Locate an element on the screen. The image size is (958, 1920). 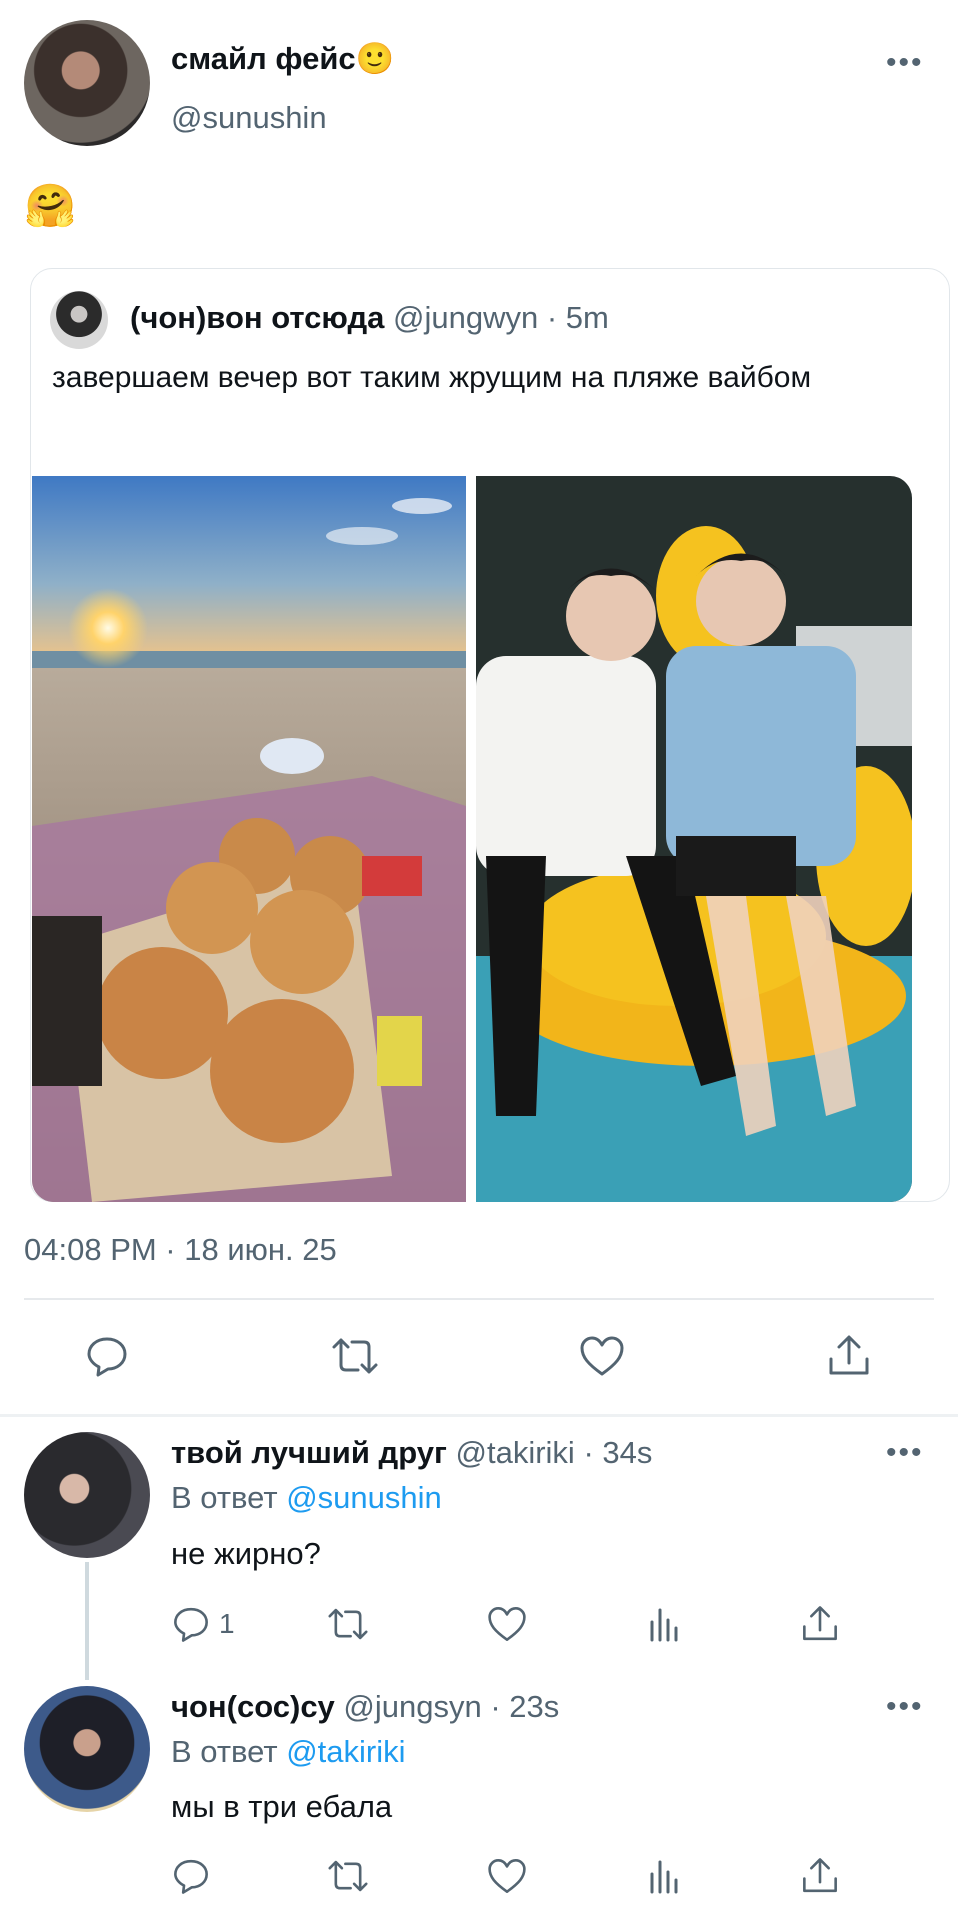
like-button is located at coordinates (602, 1356).